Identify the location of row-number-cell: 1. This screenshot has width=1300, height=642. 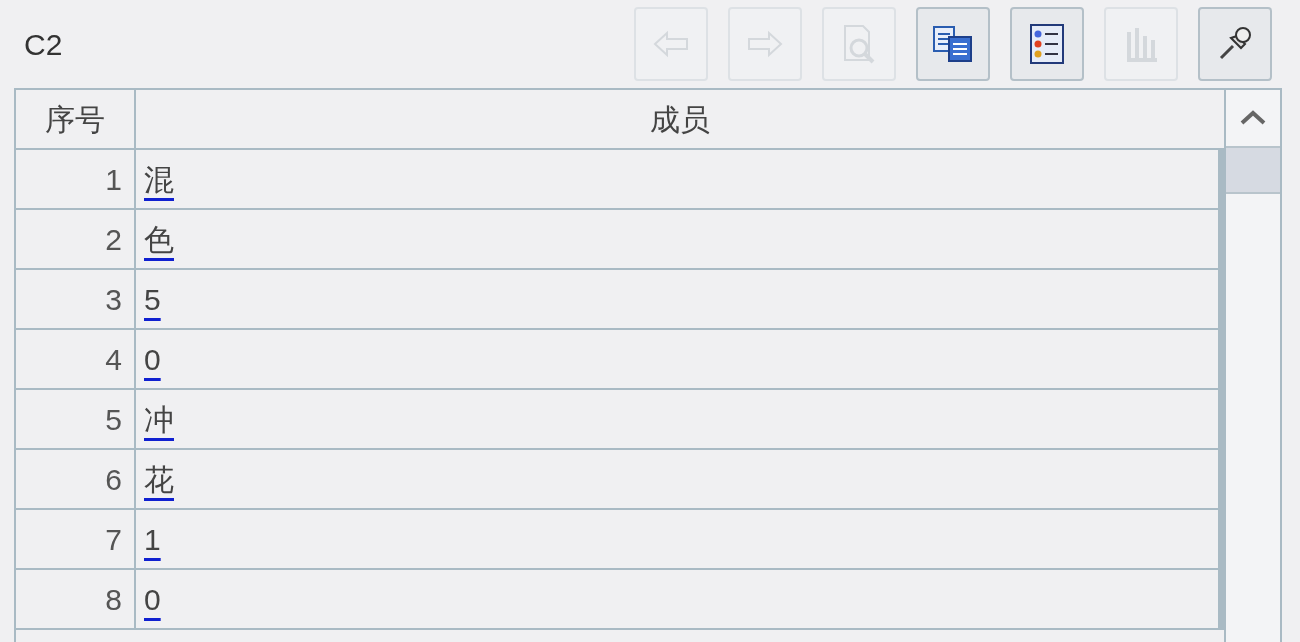
(76, 179).